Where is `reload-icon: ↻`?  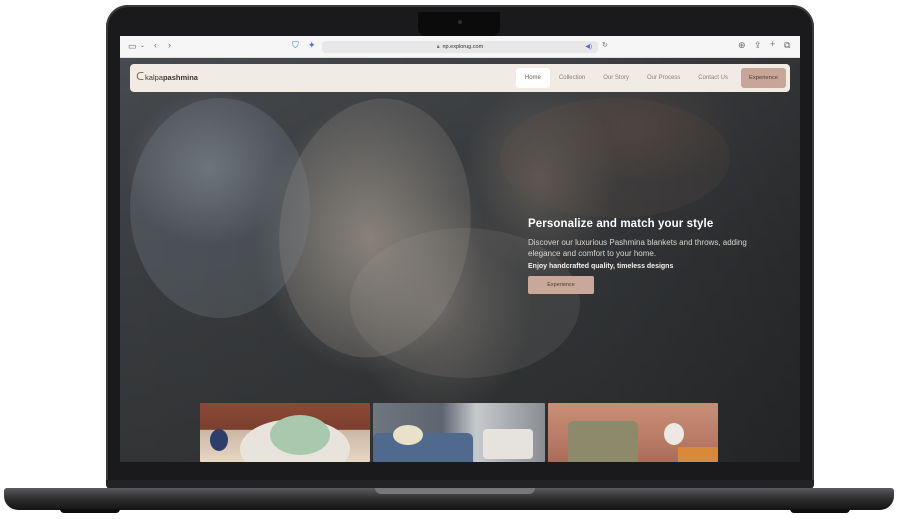 reload-icon: ↻ is located at coordinates (605, 45).